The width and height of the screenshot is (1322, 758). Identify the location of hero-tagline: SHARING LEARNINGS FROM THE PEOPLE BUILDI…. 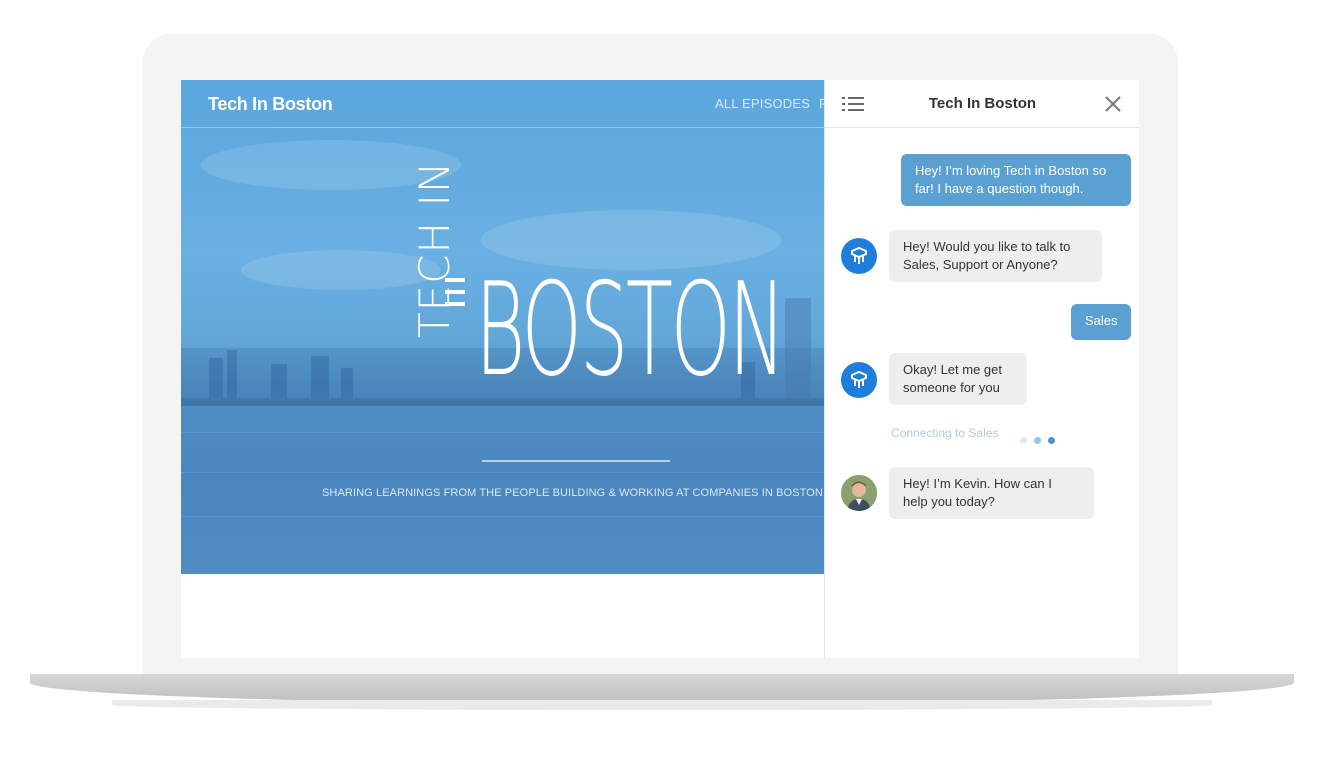
(572, 493).